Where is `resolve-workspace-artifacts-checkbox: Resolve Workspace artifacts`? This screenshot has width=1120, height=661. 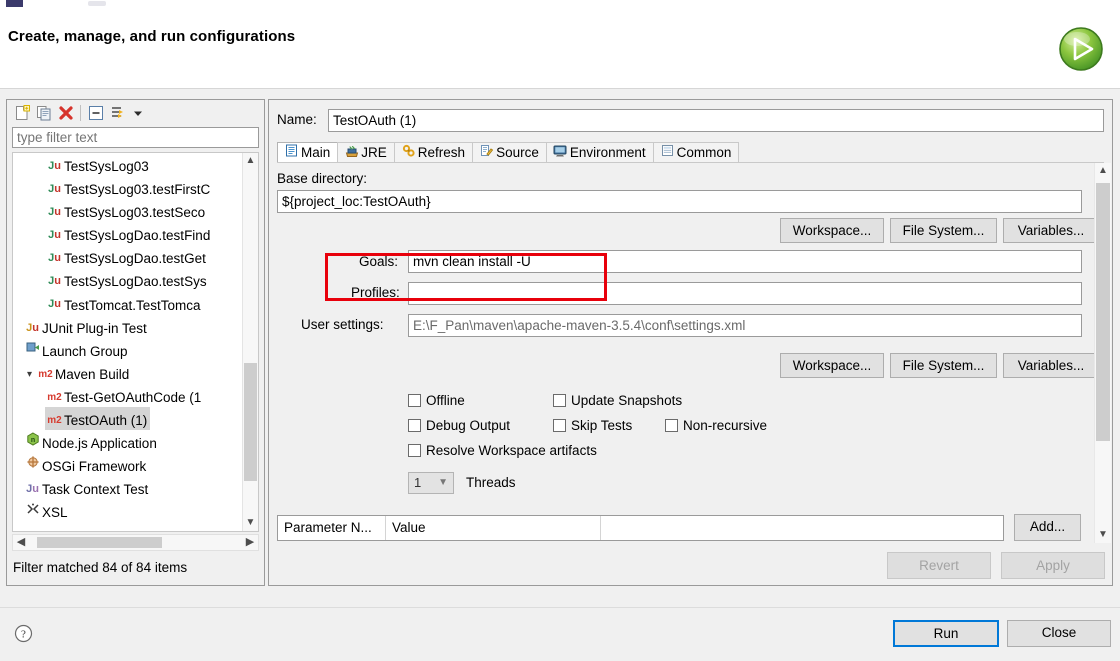
resolve-workspace-artifacts-checkbox: Resolve Workspace artifacts is located at coordinates (502, 450).